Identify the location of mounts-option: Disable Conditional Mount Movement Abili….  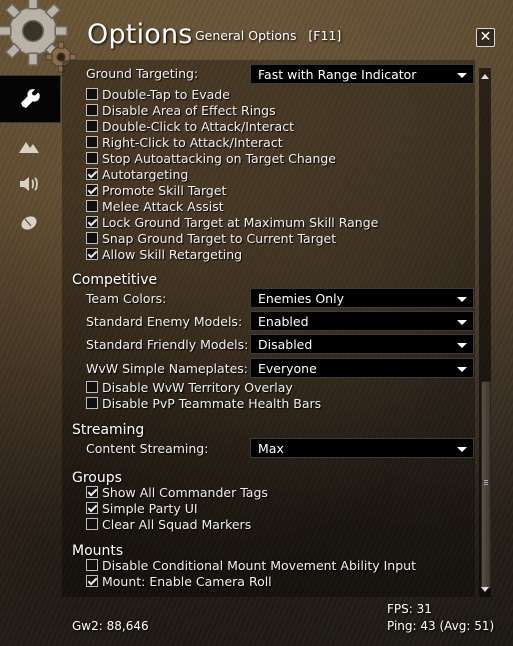
(251, 565).